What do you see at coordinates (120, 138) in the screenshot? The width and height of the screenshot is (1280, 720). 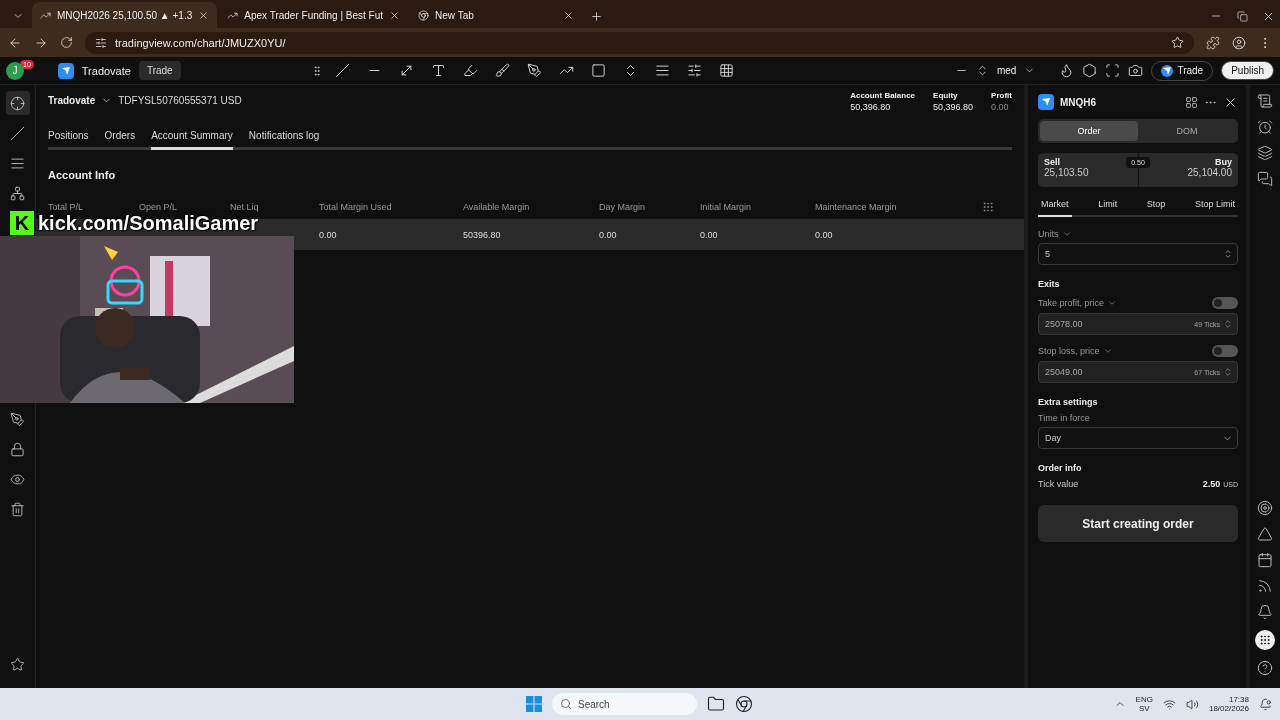 I see `panel-tab: Orders` at bounding box center [120, 138].